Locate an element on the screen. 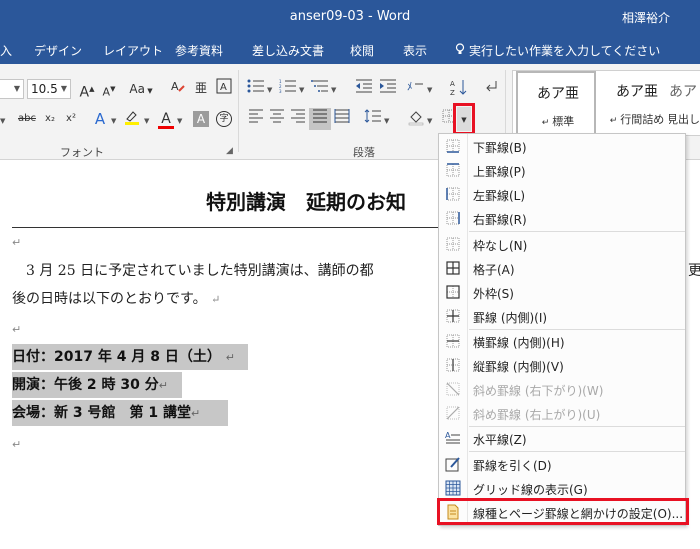  bullets-icon is located at coordinates (256, 89).